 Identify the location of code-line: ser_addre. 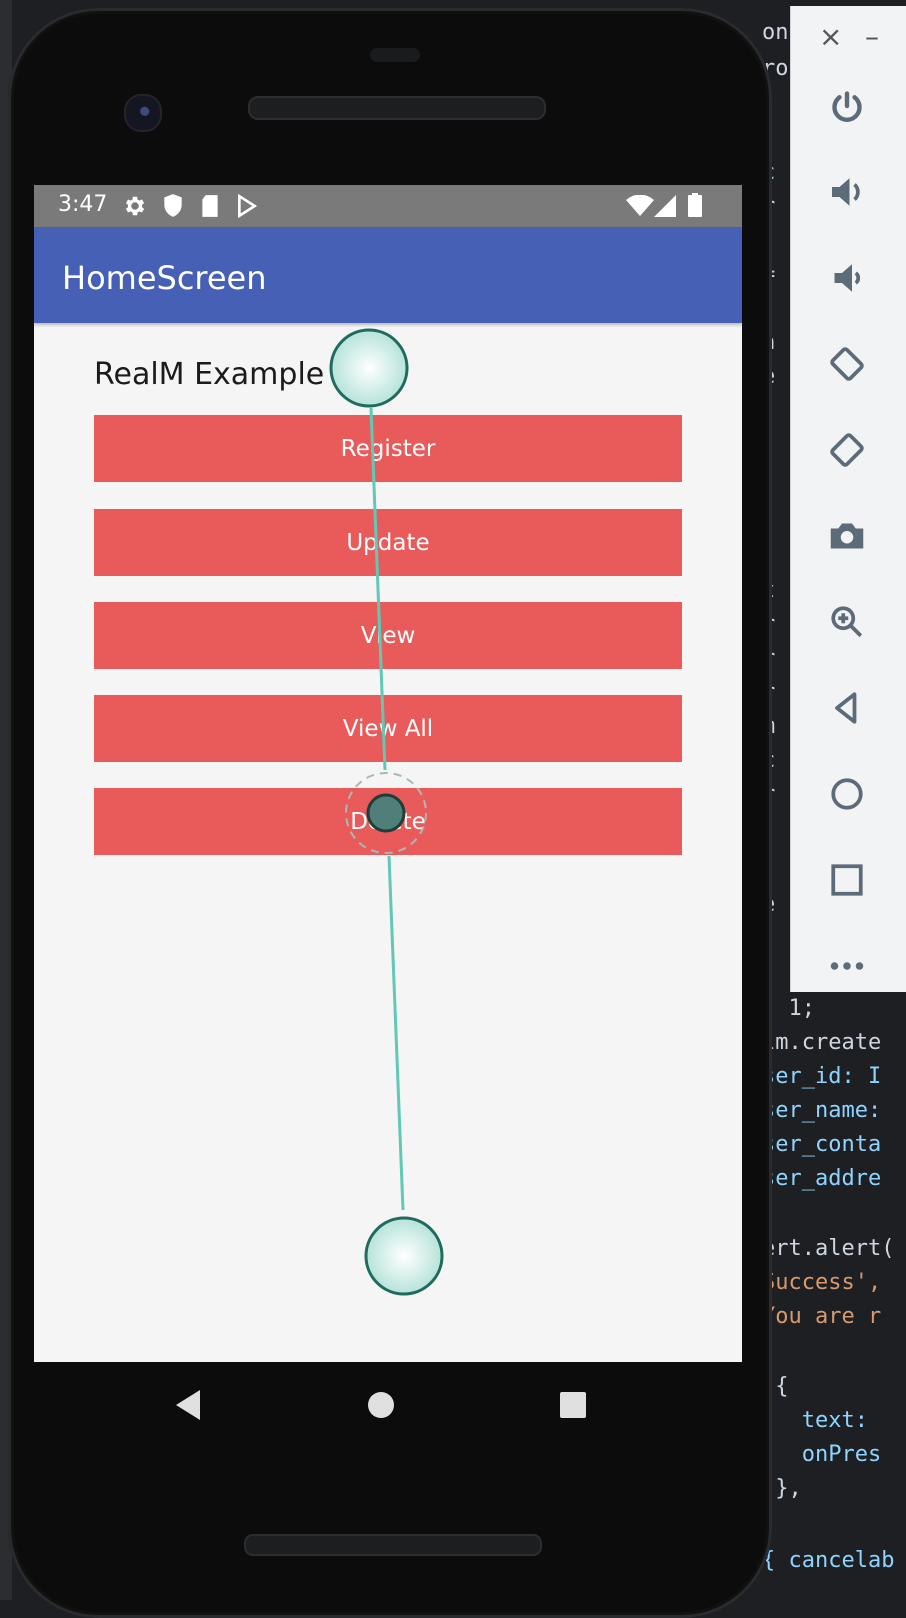
(822, 1178).